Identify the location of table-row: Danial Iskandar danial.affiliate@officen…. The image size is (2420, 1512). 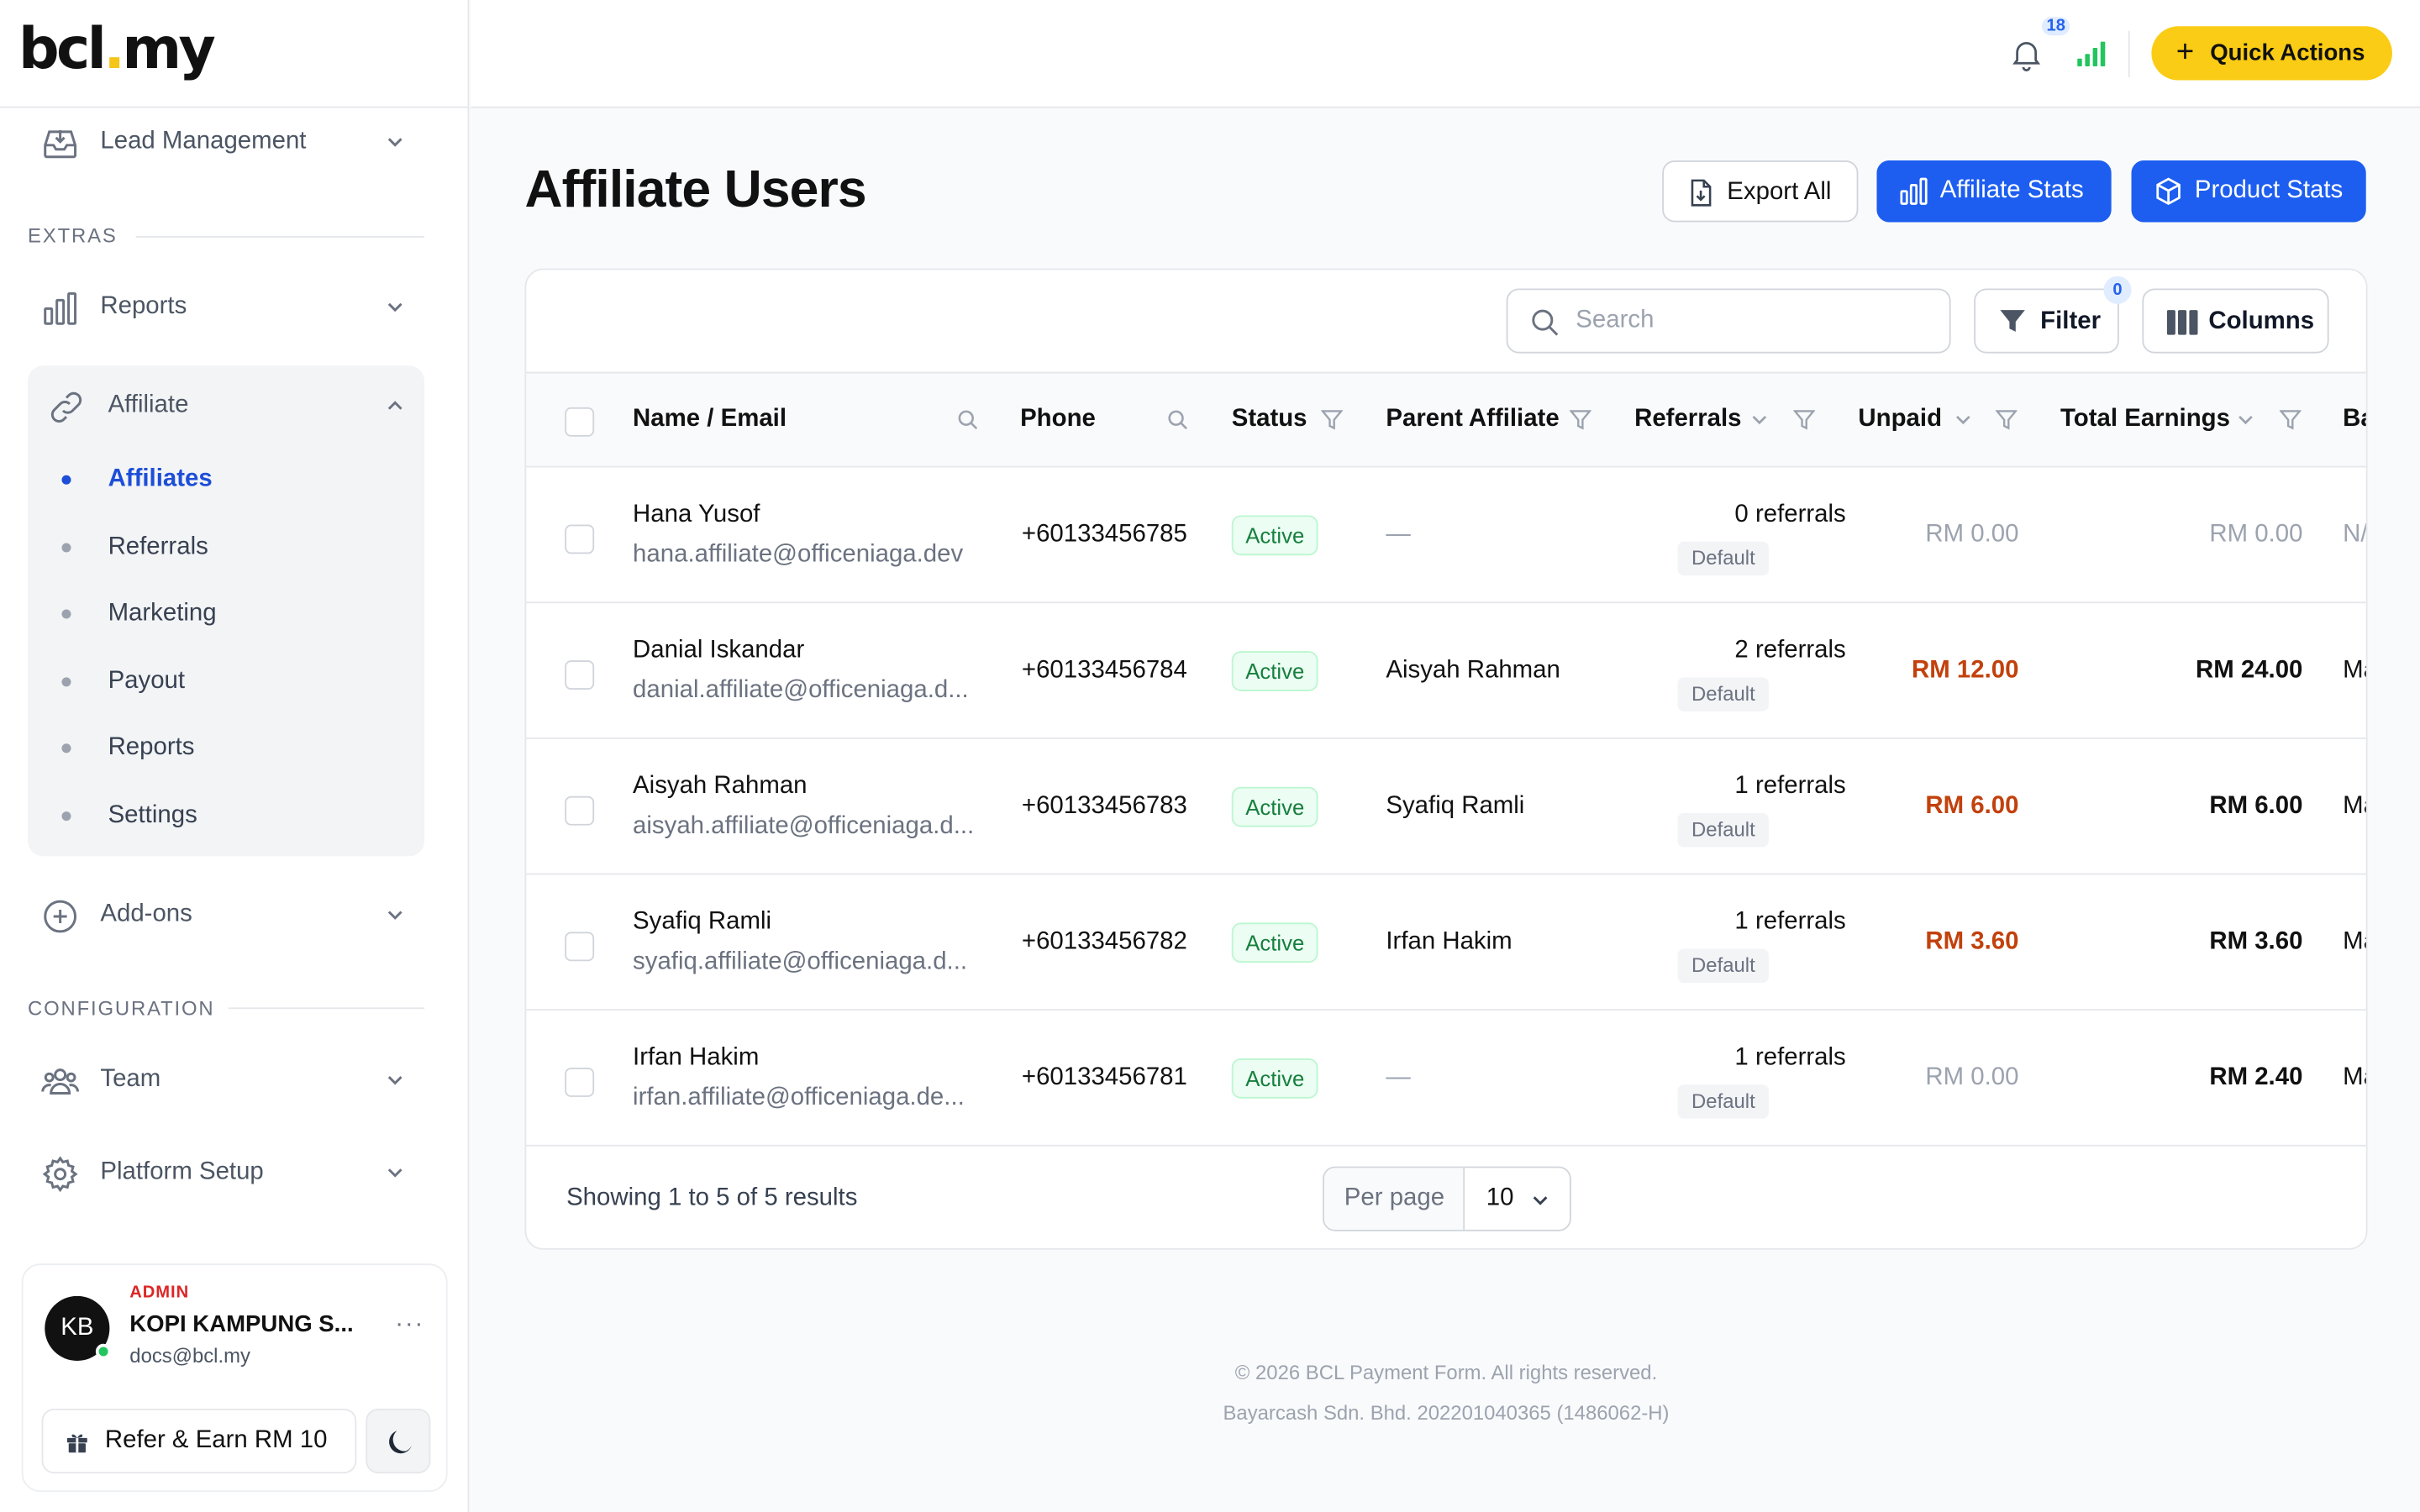
(1446, 671).